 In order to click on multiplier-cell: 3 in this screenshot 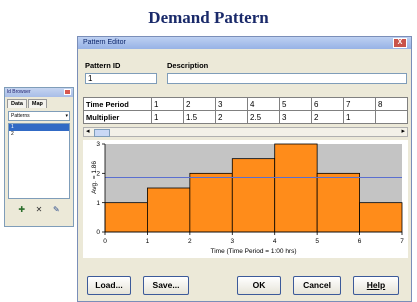, I will do `click(295, 117)`.